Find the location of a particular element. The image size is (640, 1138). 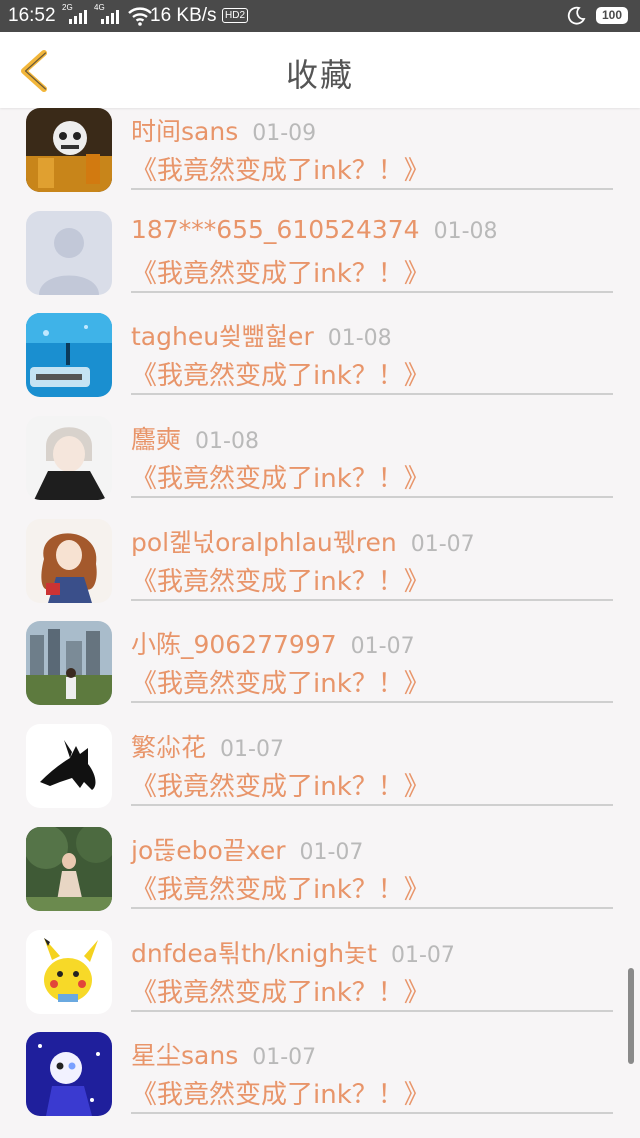

status-time: 16:52 is located at coordinates (32, 15).